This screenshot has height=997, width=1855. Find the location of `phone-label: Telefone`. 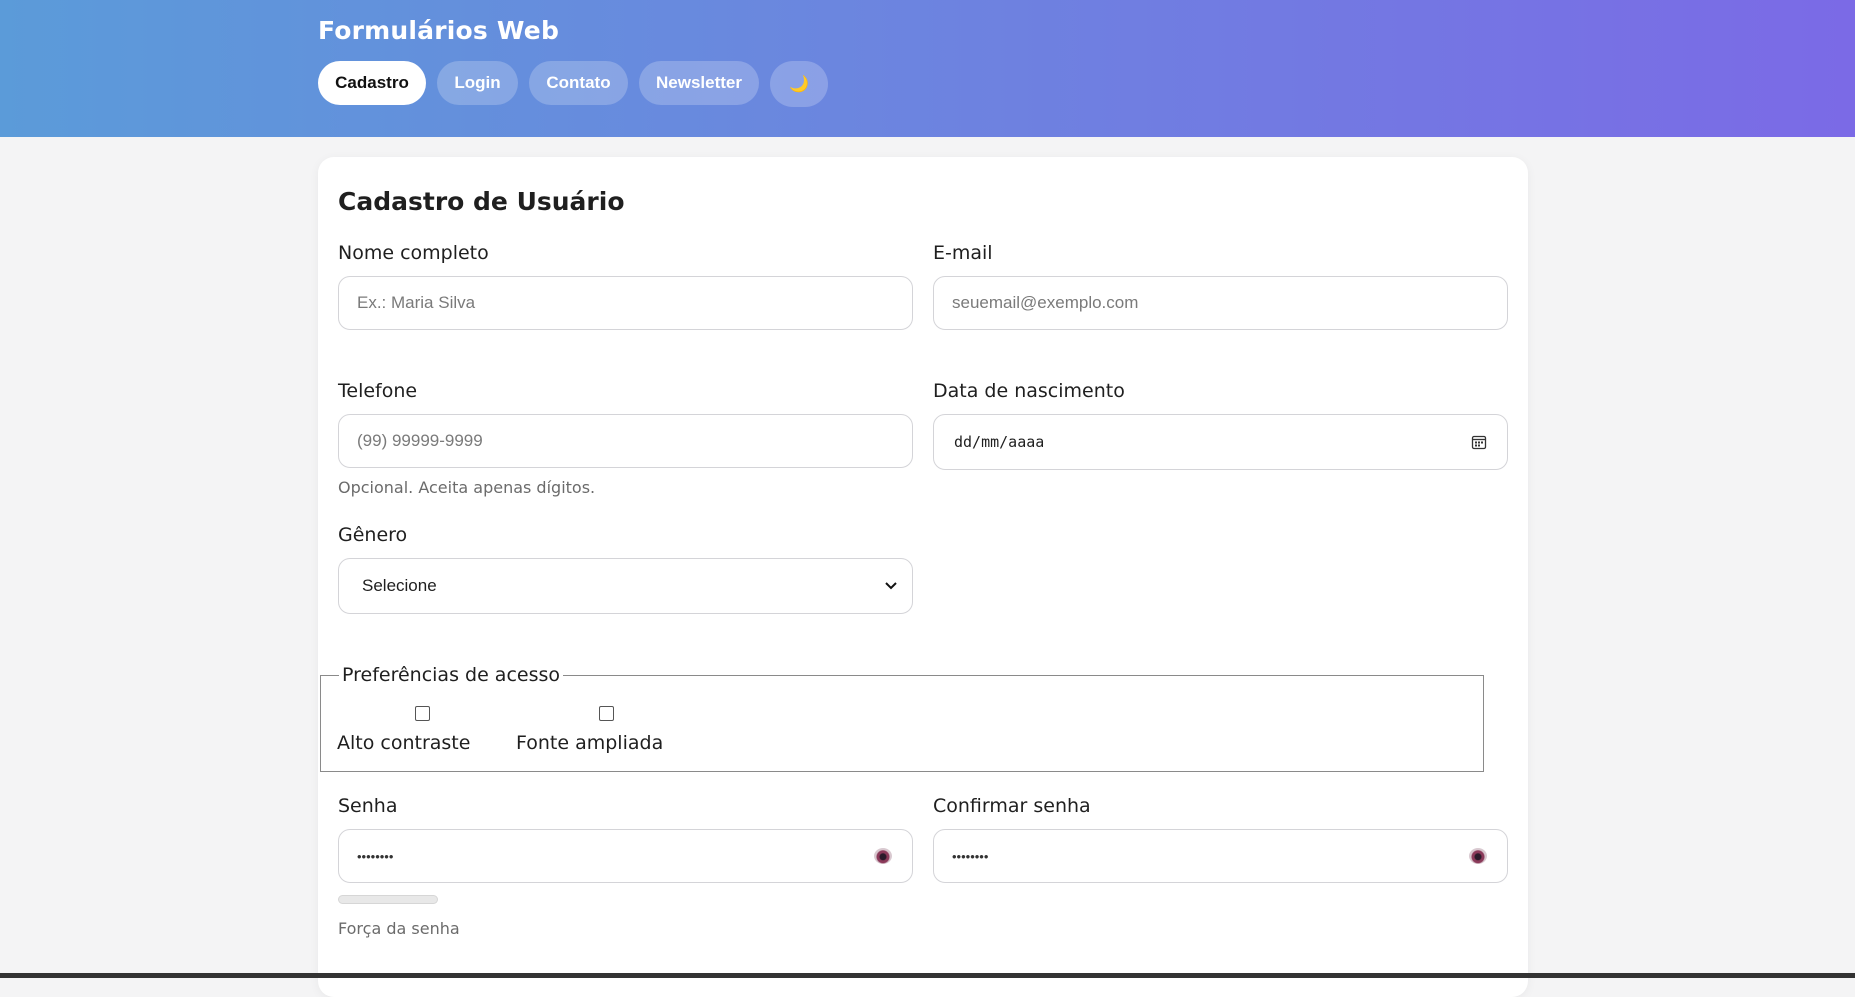

phone-label: Telefone is located at coordinates (378, 391).